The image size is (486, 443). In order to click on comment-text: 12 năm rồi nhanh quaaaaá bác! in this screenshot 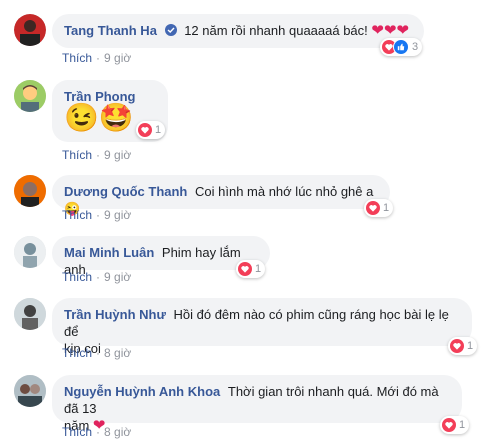, I will do `click(276, 30)`.